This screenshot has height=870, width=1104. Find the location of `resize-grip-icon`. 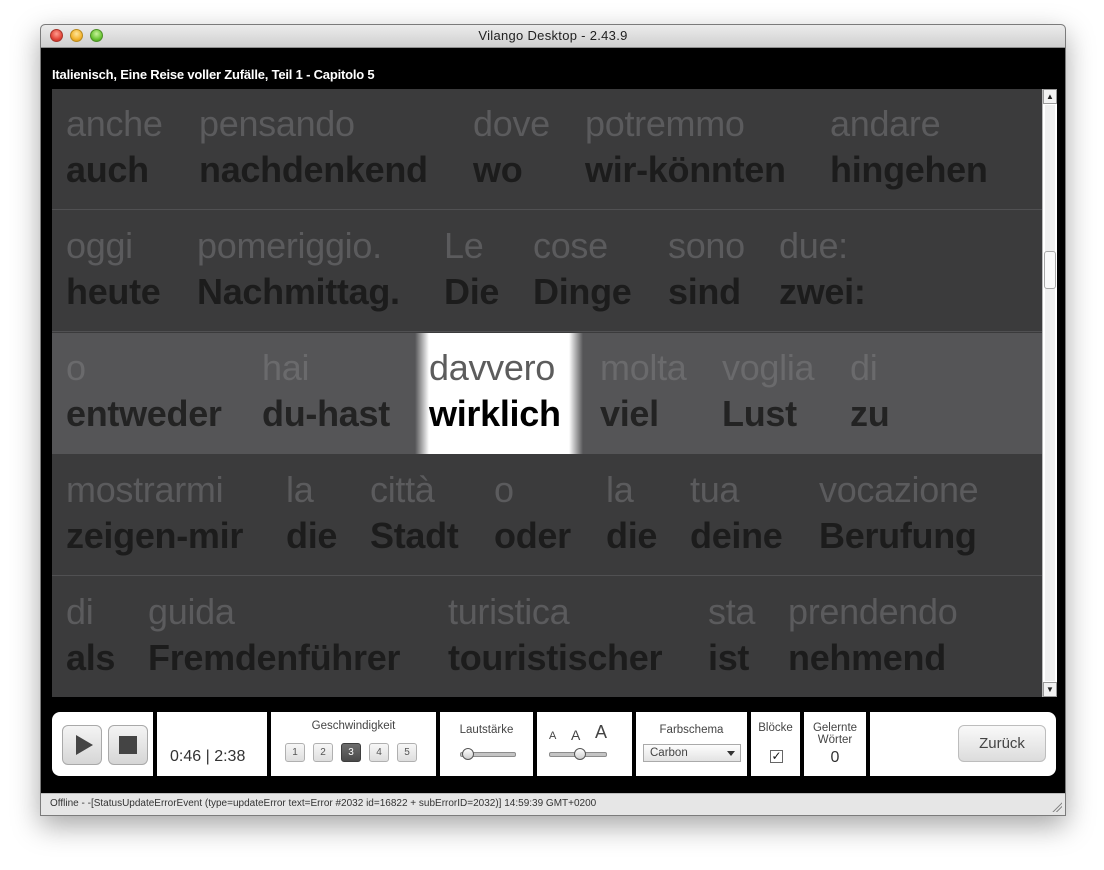

resize-grip-icon is located at coordinates (1056, 806).